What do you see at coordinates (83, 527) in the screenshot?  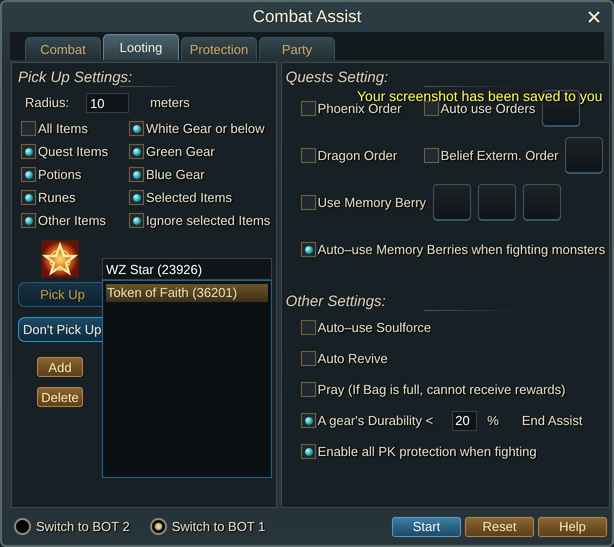 I see `radio-label: Switch to BOT 2` at bounding box center [83, 527].